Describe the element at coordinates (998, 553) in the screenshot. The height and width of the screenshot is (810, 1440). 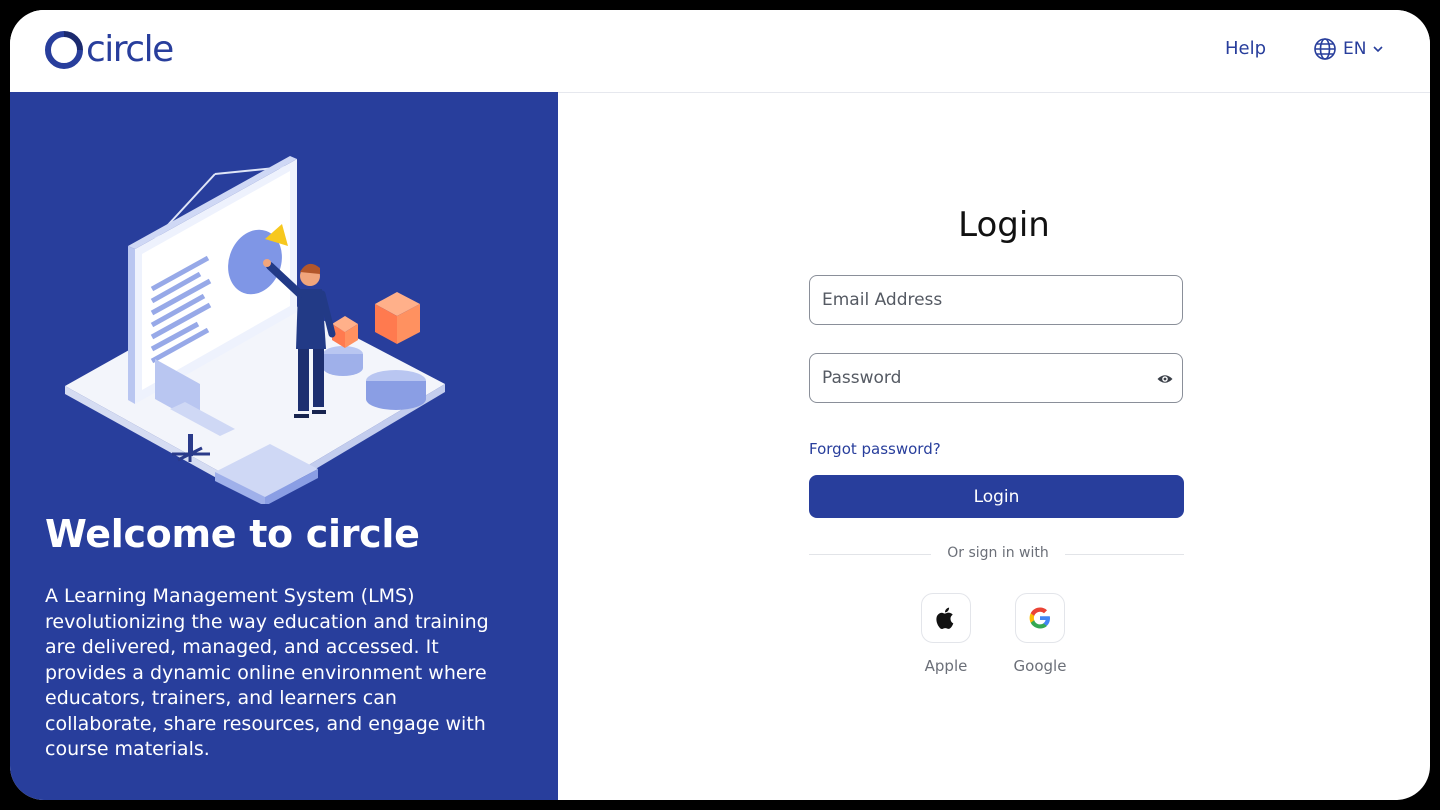
I see `or-sign-in-text: Or sign in with` at that location.